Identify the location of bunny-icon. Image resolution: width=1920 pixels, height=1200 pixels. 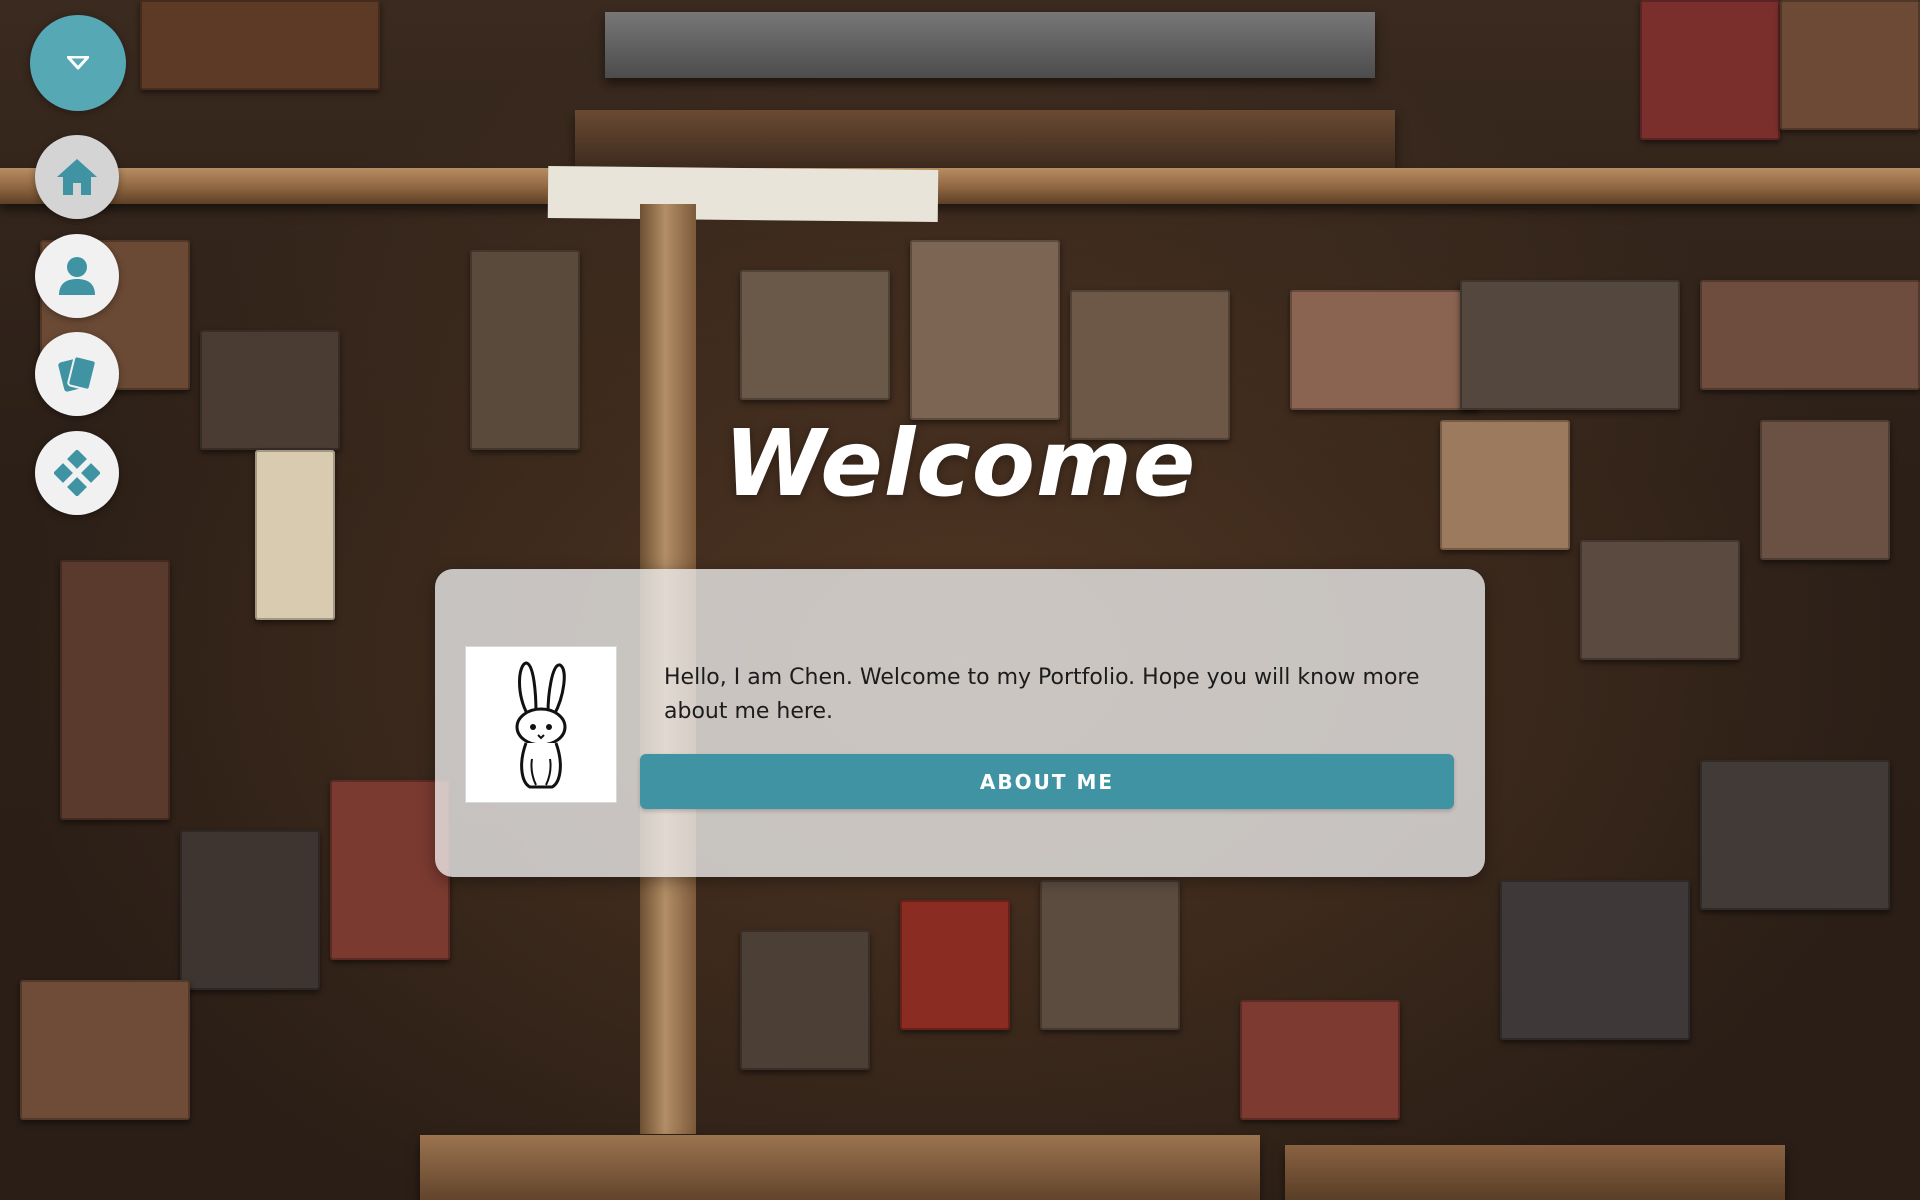
(541, 724).